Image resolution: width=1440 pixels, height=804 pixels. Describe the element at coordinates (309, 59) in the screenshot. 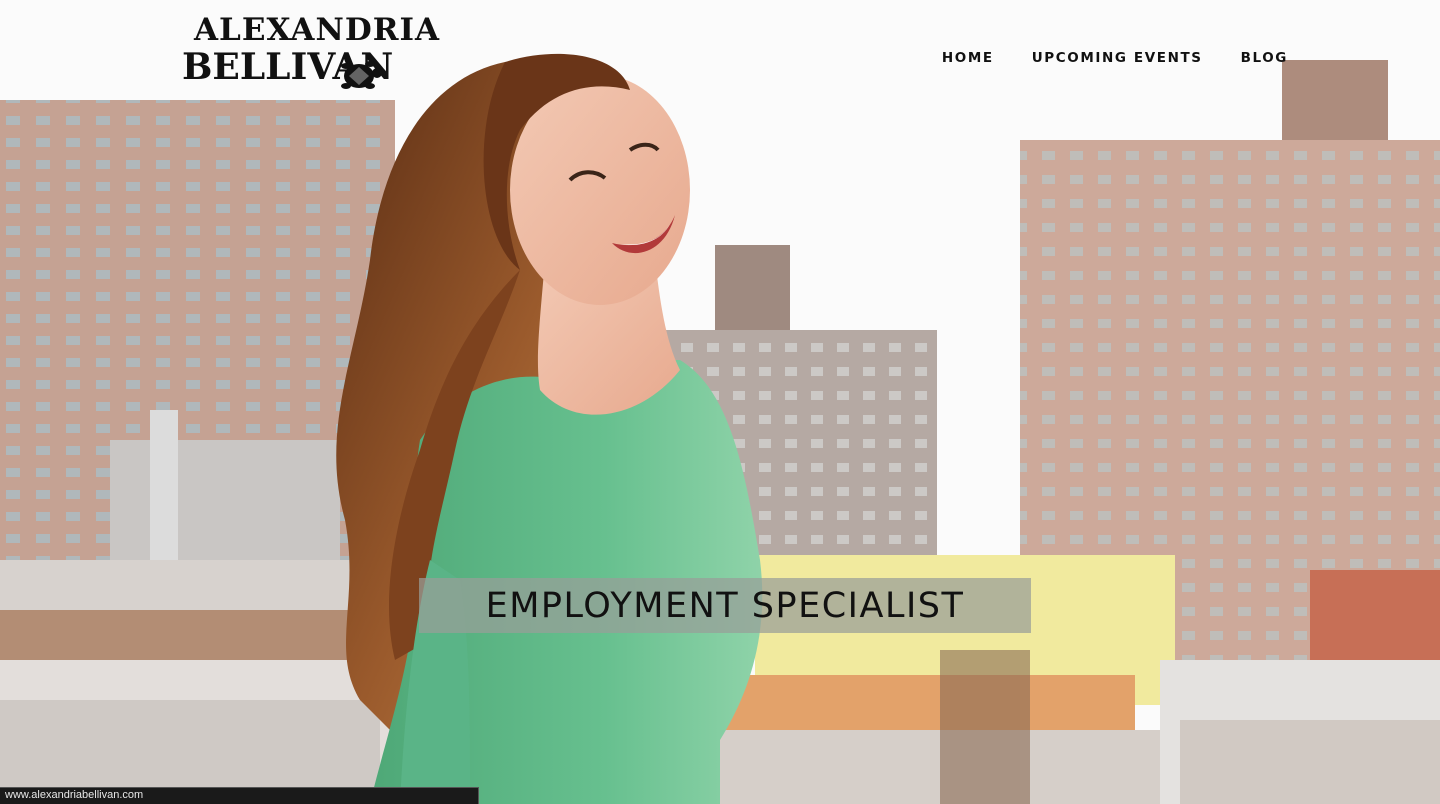

I see `site-logo: ALEXANDRIA BELLIVAN` at that location.